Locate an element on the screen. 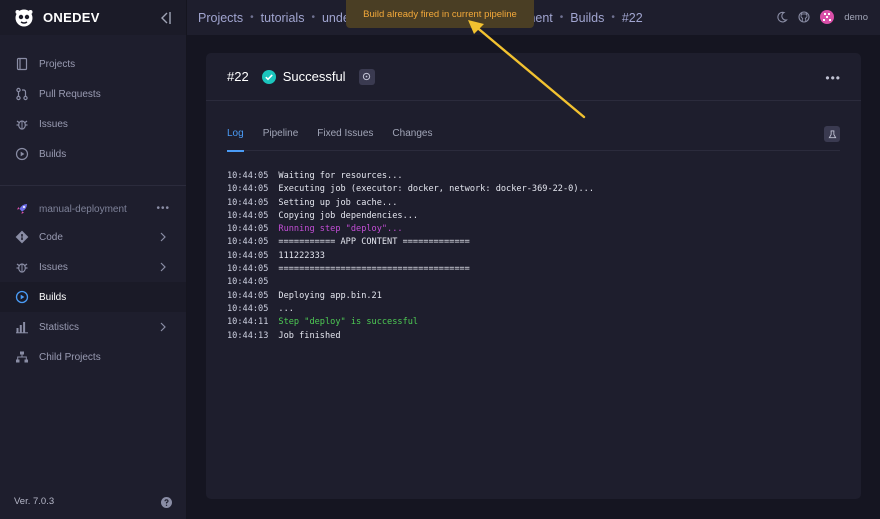  projects-icon is located at coordinates (22, 64).